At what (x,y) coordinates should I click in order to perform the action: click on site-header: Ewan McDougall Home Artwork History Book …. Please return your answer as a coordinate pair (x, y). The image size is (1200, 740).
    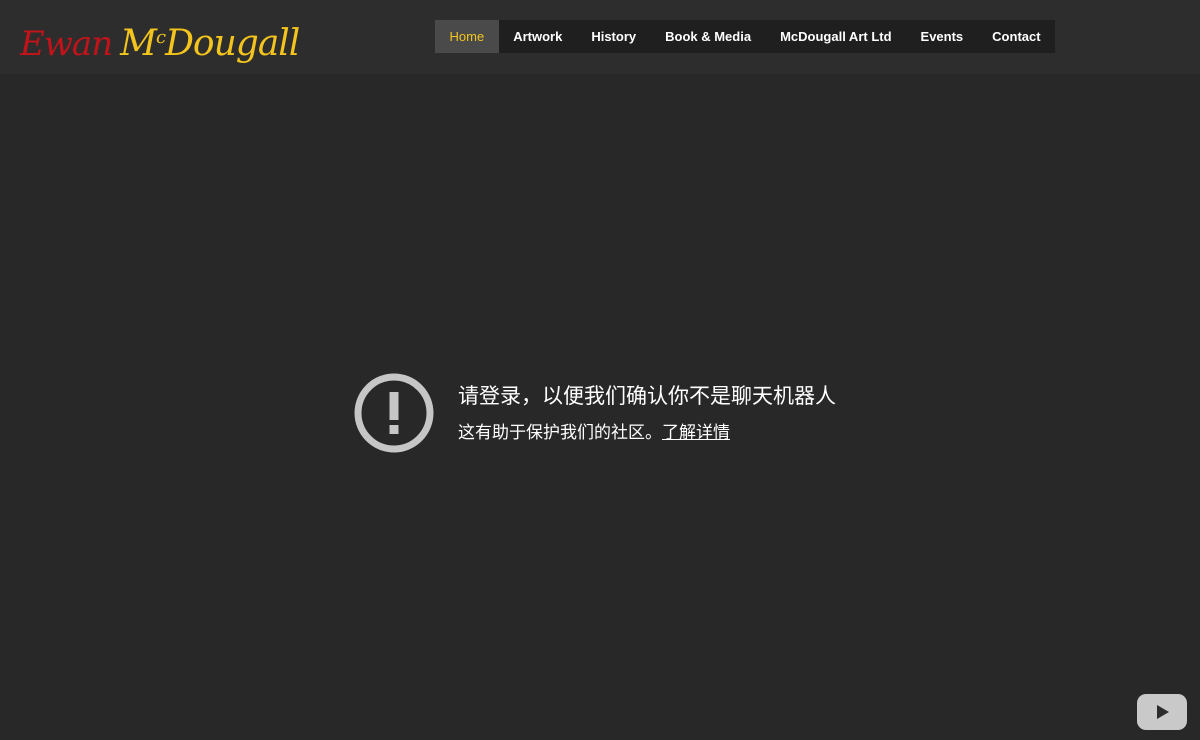
    Looking at the image, I should click on (600, 37).